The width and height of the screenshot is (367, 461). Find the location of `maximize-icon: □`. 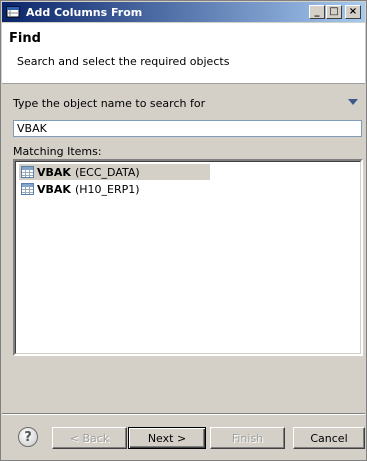

maximize-icon: □ is located at coordinates (334, 11).